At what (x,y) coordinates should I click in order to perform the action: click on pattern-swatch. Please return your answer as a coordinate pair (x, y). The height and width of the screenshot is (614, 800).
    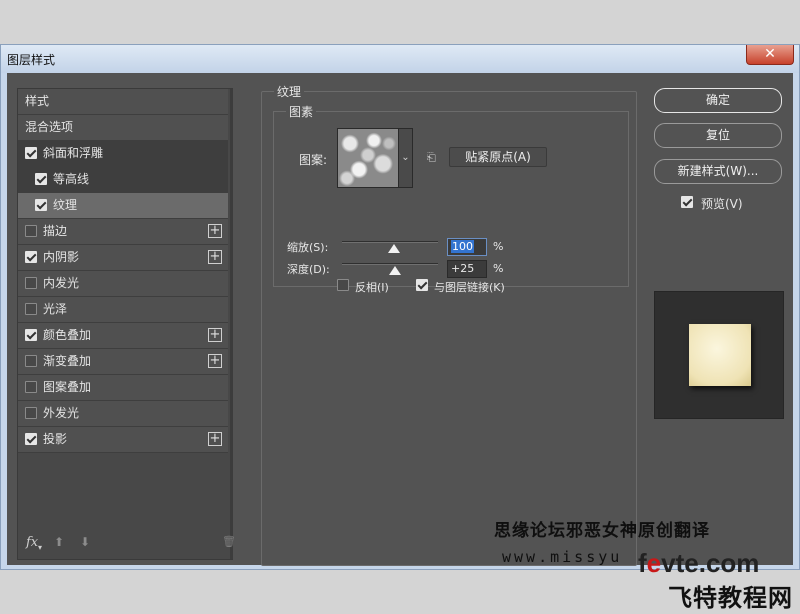
    Looking at the image, I should click on (368, 158).